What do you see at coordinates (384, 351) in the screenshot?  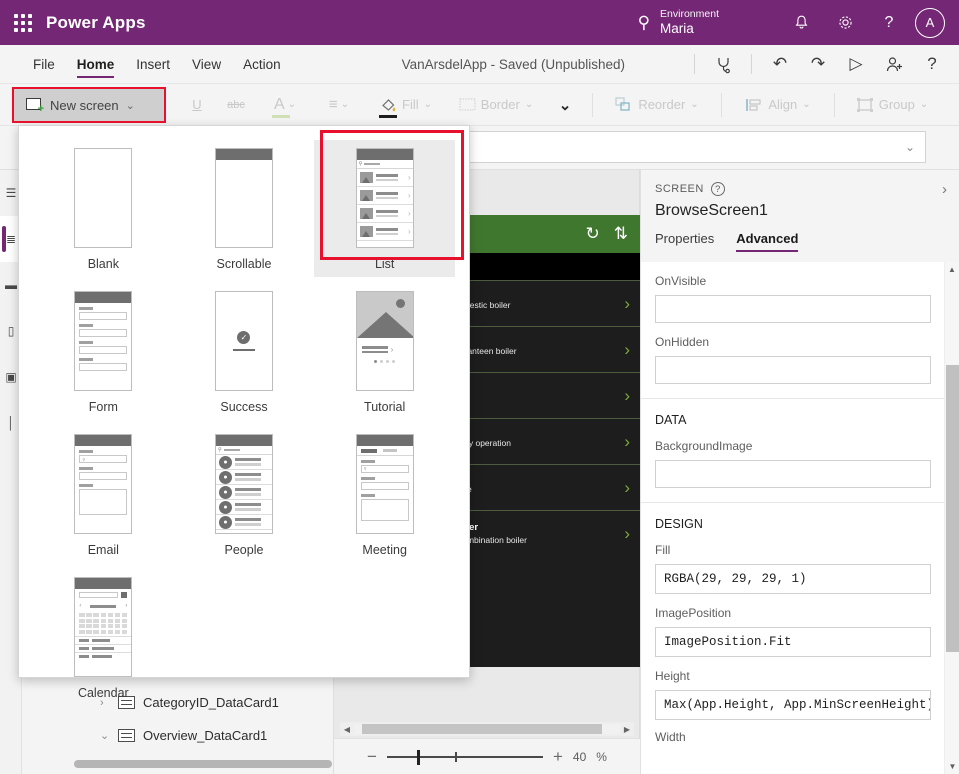 I see `template-tutorial: › Tutorial` at bounding box center [384, 351].